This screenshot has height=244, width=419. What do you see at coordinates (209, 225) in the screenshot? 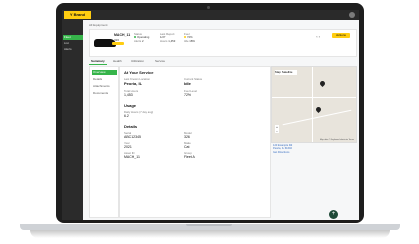
I see `laptop-notch` at bounding box center [209, 225].